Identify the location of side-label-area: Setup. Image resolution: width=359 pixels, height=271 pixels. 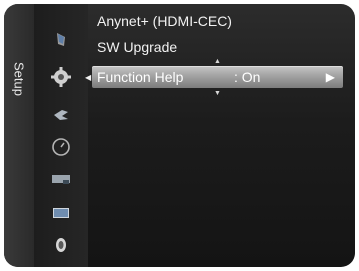
(19, 135).